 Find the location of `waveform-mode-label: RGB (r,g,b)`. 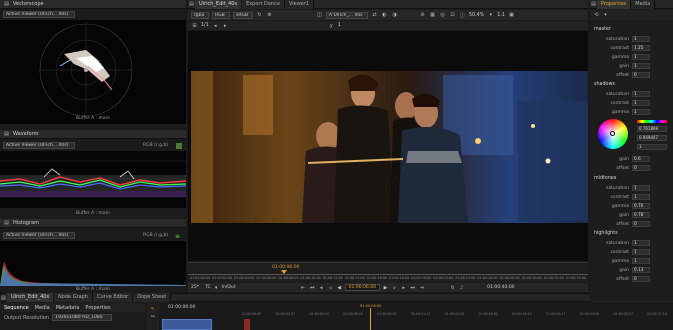

waveform-mode-label: RGB (r,g,b) is located at coordinates (155, 145).